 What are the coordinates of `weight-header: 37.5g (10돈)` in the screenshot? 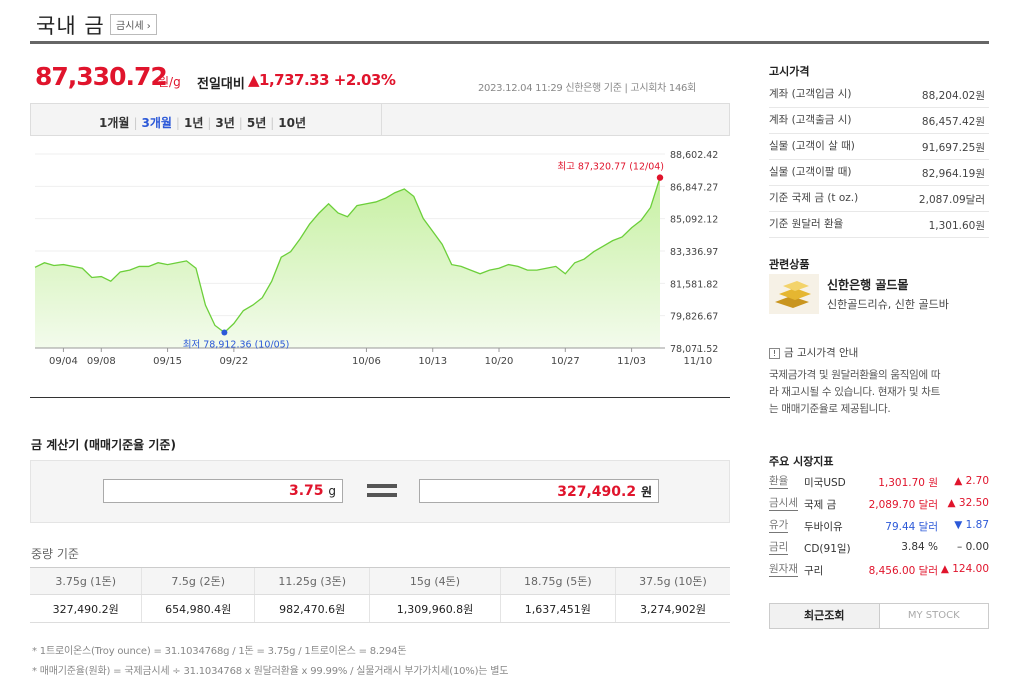 It's located at (672, 581).